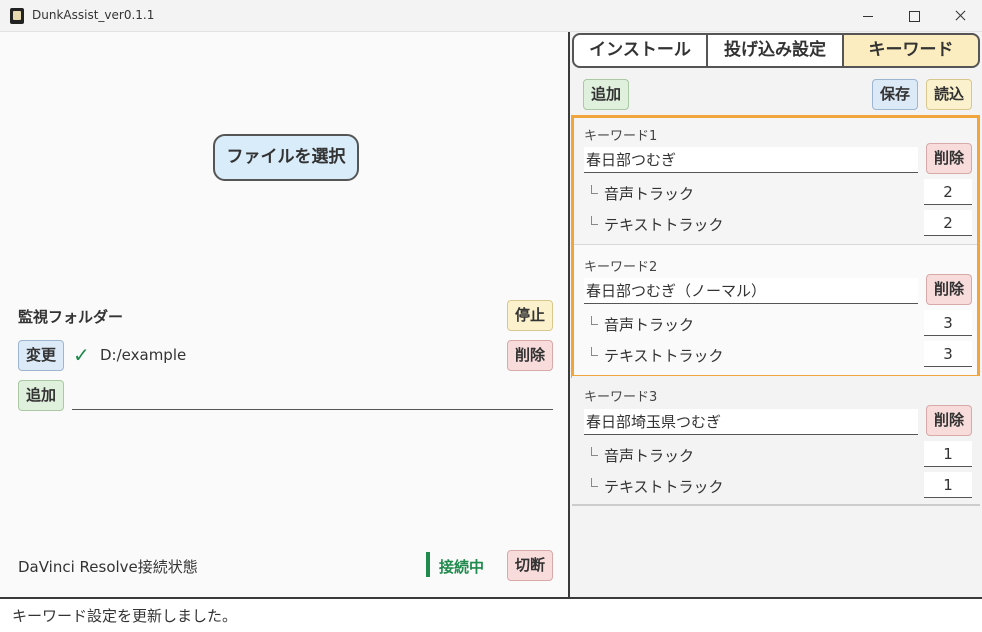 The height and width of the screenshot is (632, 982). What do you see at coordinates (751, 422) in the screenshot?
I see `keyword-name-input: 春日部埼玉県つむぎ` at bounding box center [751, 422].